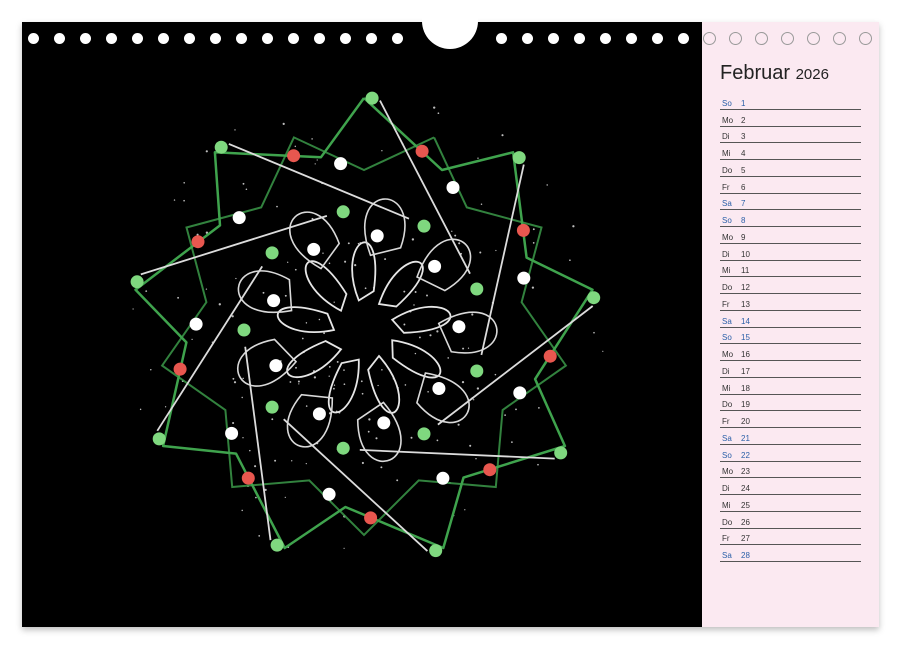 The image size is (899, 648). What do you see at coordinates (790, 135) in the screenshot?
I see `day-row: Di3` at bounding box center [790, 135].